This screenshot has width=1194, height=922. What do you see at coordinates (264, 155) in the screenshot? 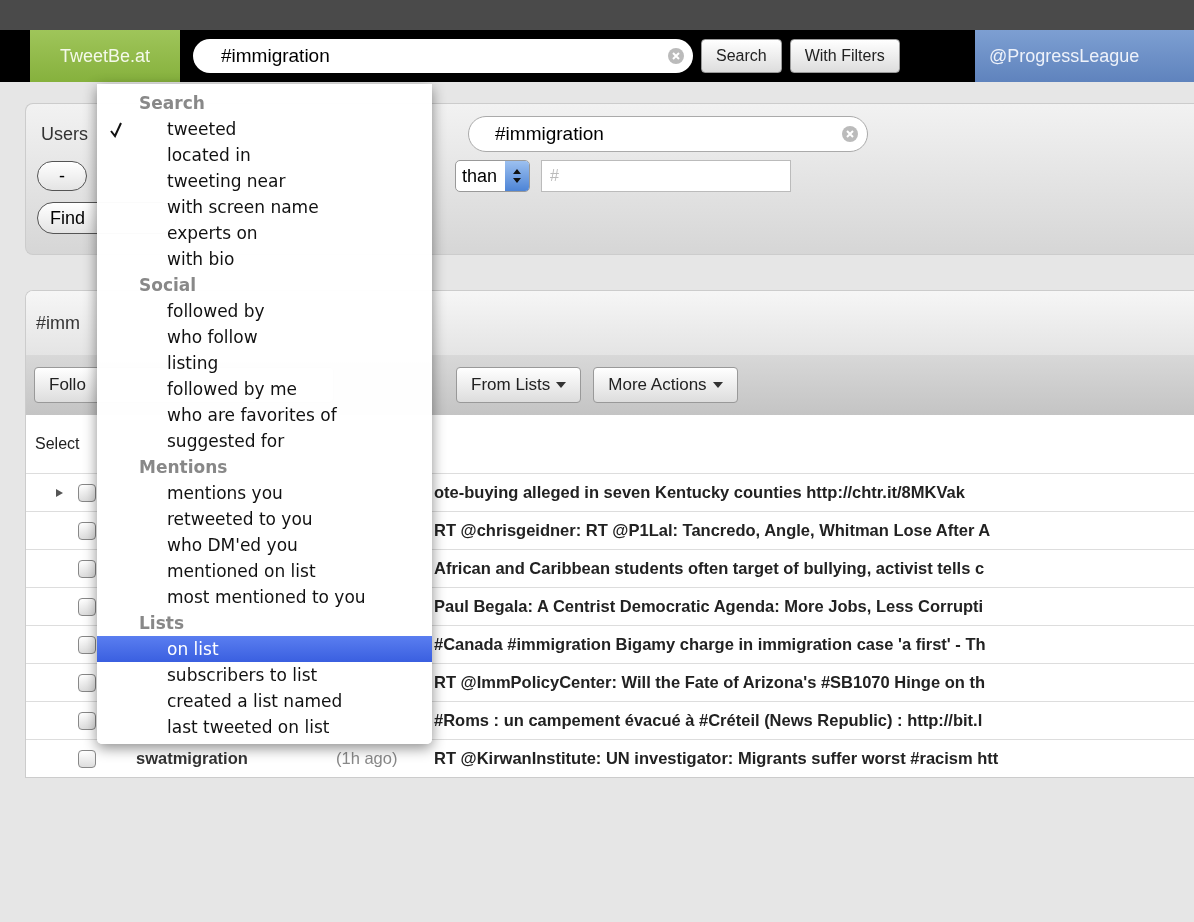
I see `menu-item: located in` at bounding box center [264, 155].